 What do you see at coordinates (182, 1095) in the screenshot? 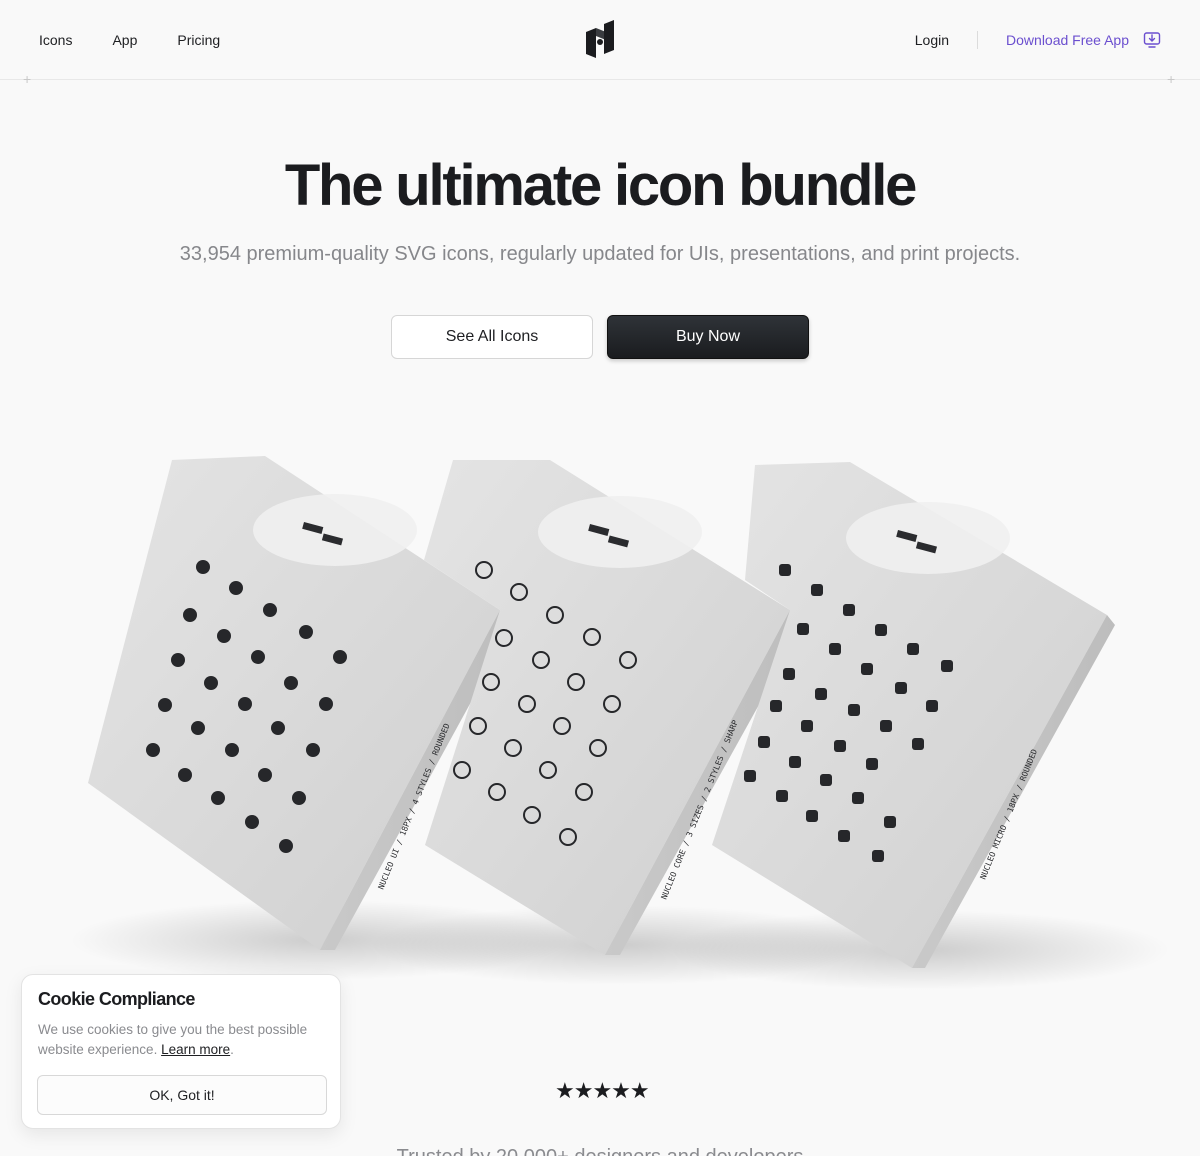
I see `cookie-accept-button: OK, Got it!` at bounding box center [182, 1095].